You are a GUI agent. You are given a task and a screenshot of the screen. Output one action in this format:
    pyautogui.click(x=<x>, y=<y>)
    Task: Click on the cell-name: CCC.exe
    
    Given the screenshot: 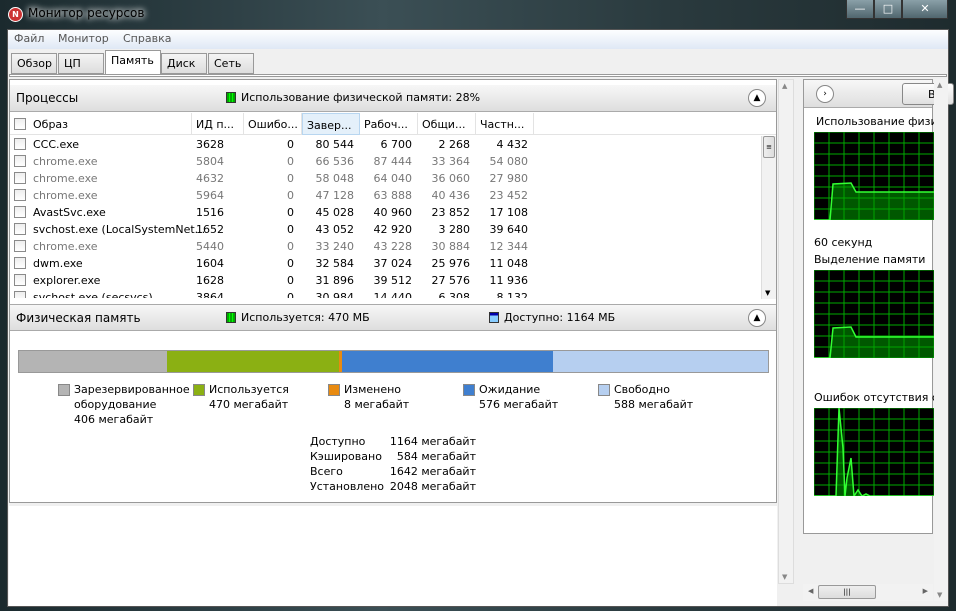 What is the action you would take?
    pyautogui.click(x=56, y=144)
    